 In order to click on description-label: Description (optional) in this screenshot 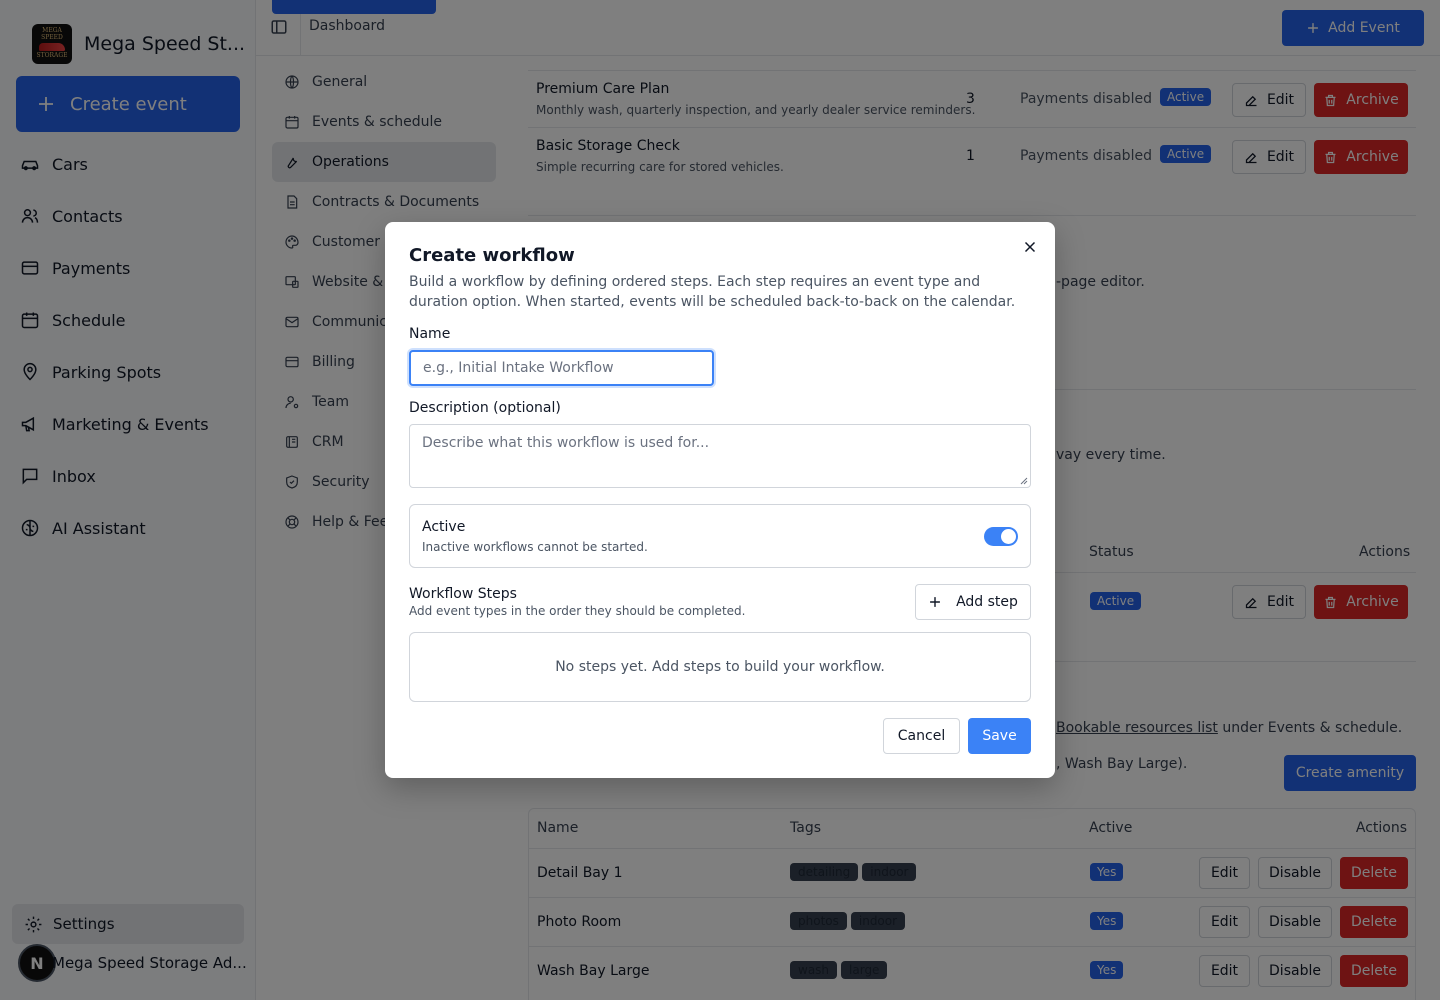, I will do `click(485, 408)`.